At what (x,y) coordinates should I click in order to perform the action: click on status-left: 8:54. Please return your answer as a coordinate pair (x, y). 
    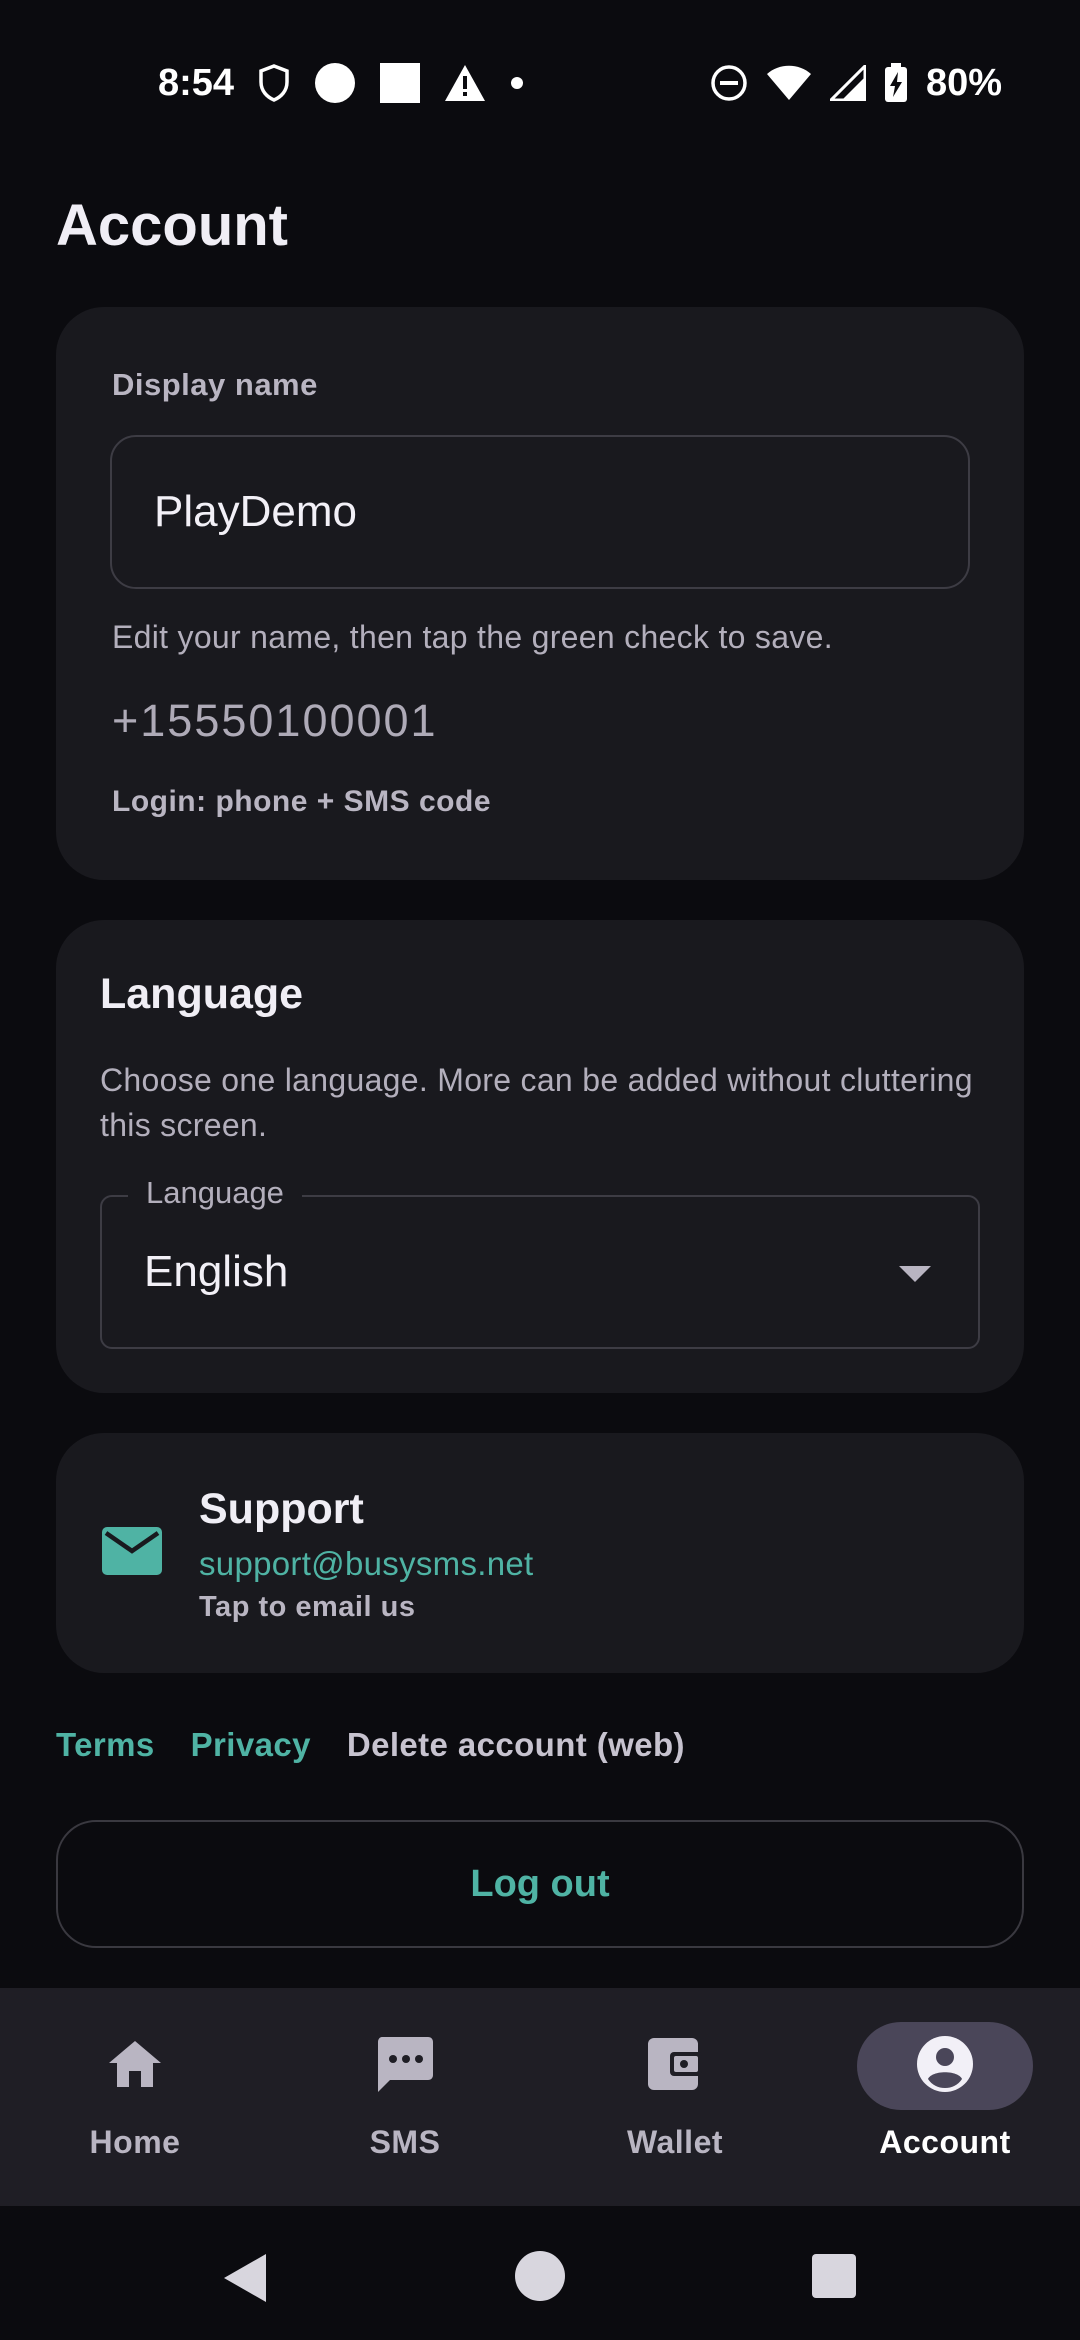
    Looking at the image, I should click on (341, 83).